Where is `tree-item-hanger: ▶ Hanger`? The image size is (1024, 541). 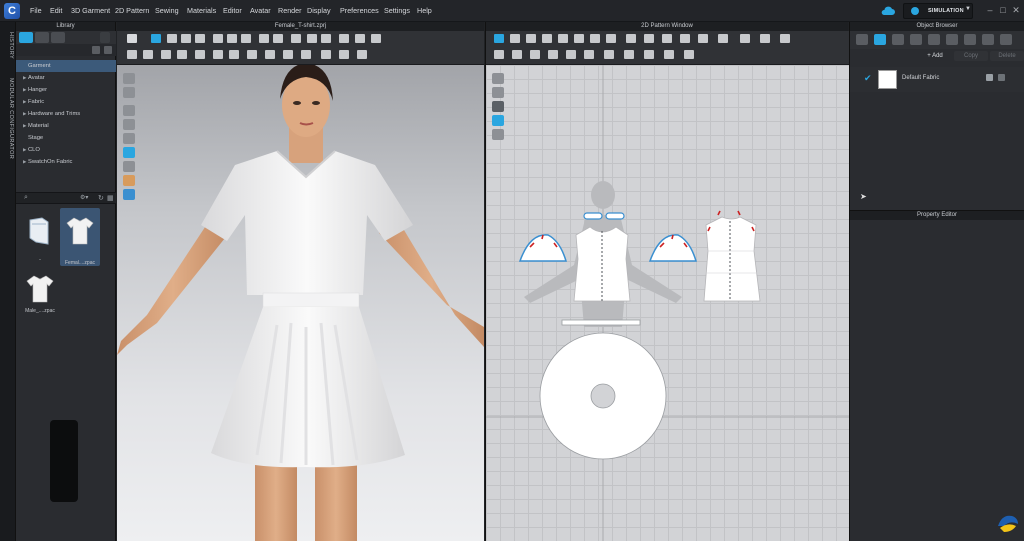
tree-item-hanger: ▶ Hanger is located at coordinates (66, 90).